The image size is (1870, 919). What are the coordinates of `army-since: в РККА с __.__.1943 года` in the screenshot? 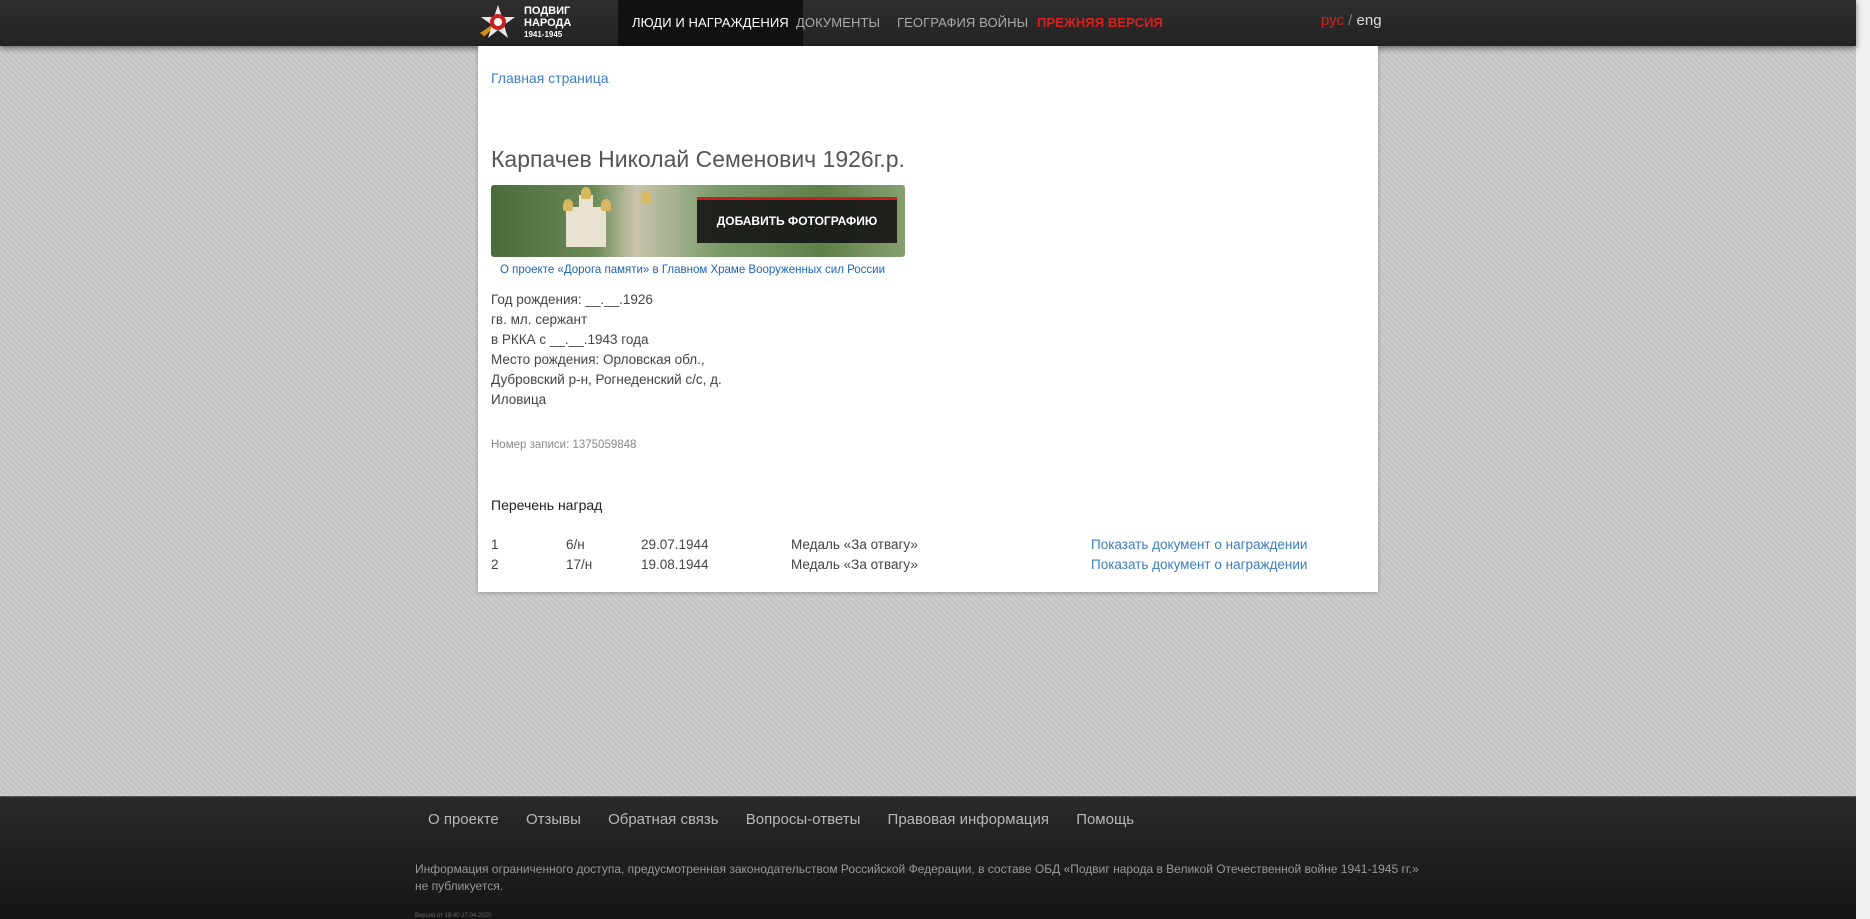 It's located at (570, 339).